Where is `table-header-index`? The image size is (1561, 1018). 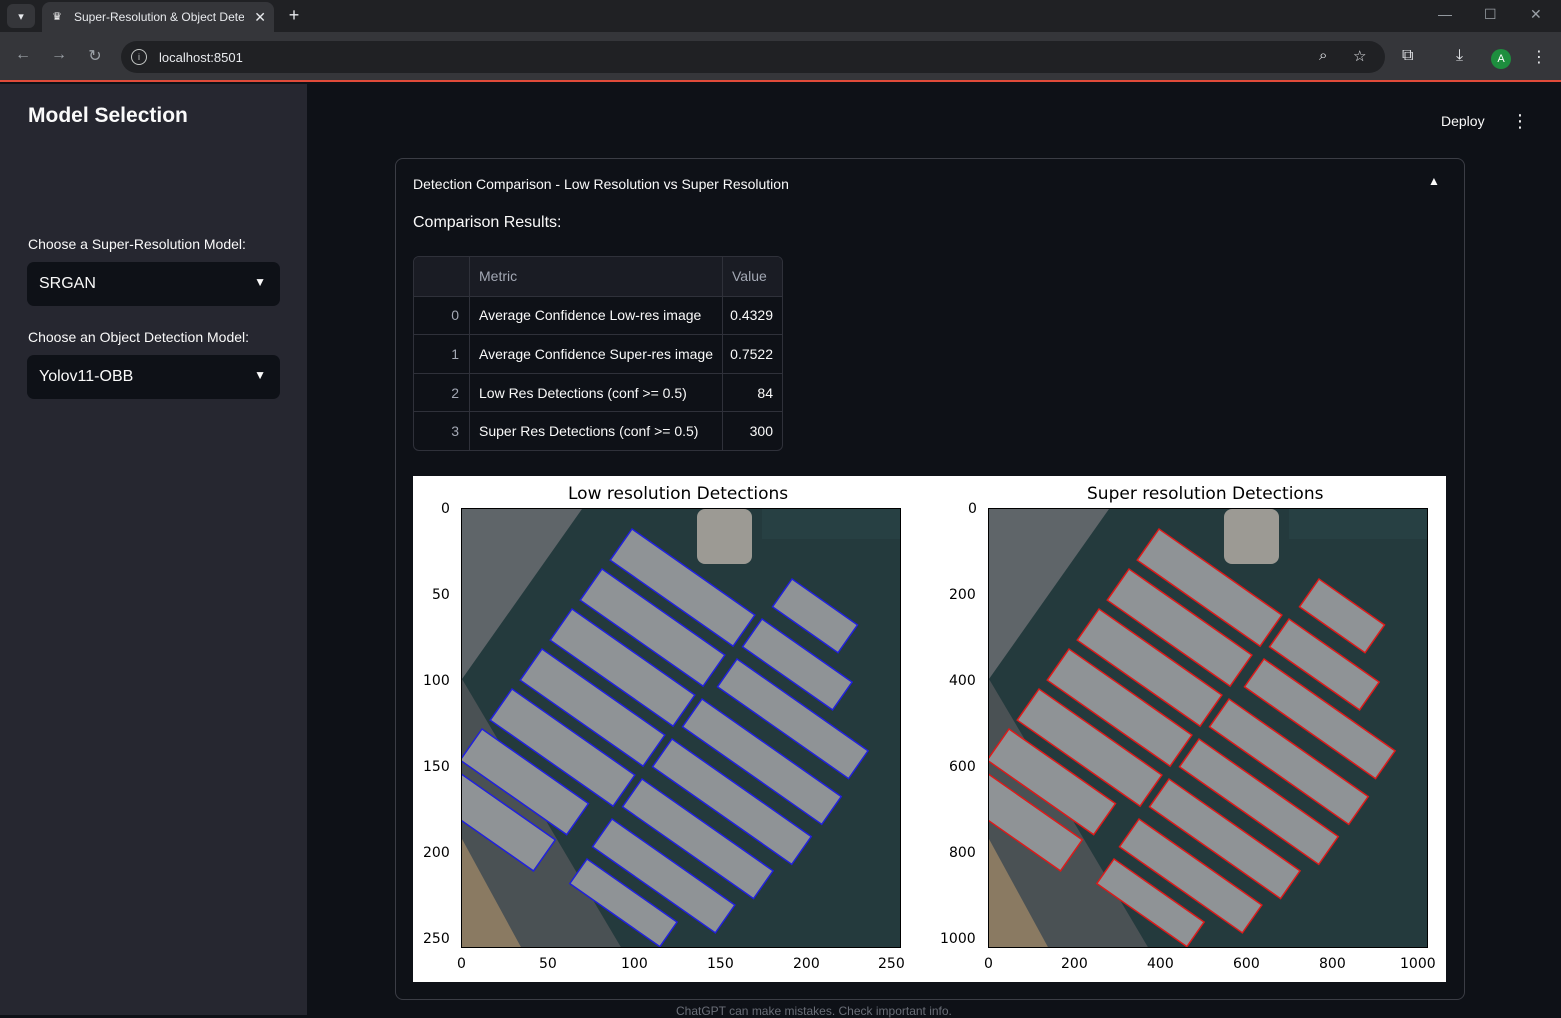 table-header-index is located at coordinates (442, 276).